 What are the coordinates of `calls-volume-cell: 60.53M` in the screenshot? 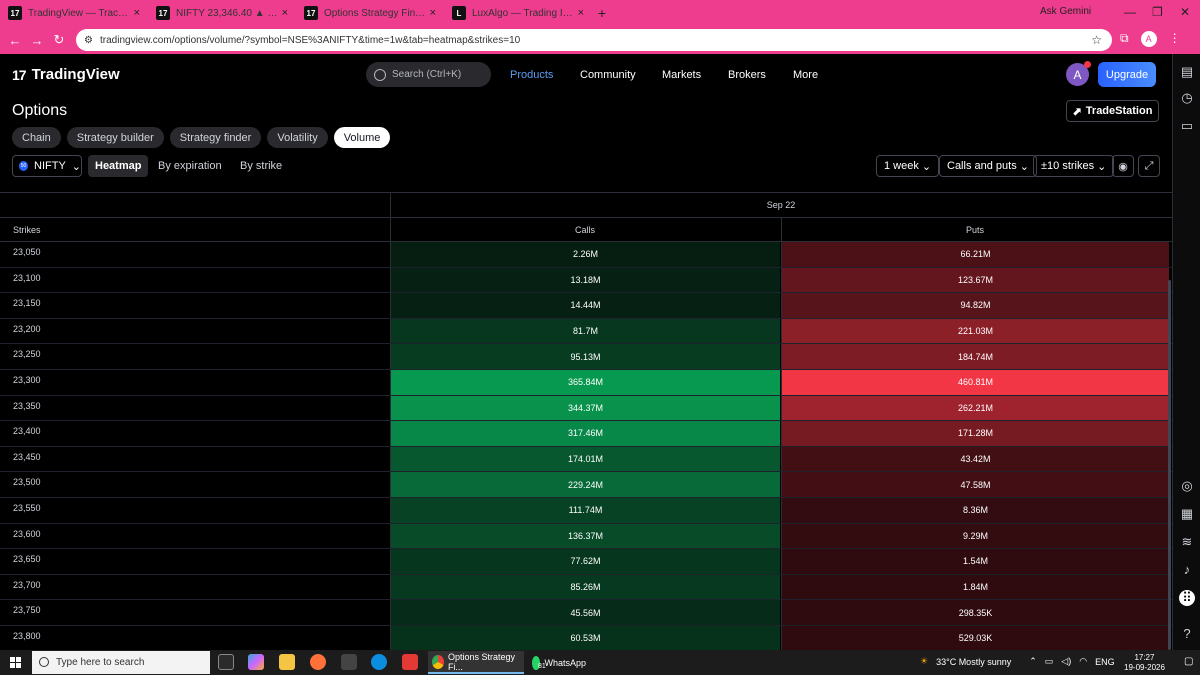 It's located at (585, 637).